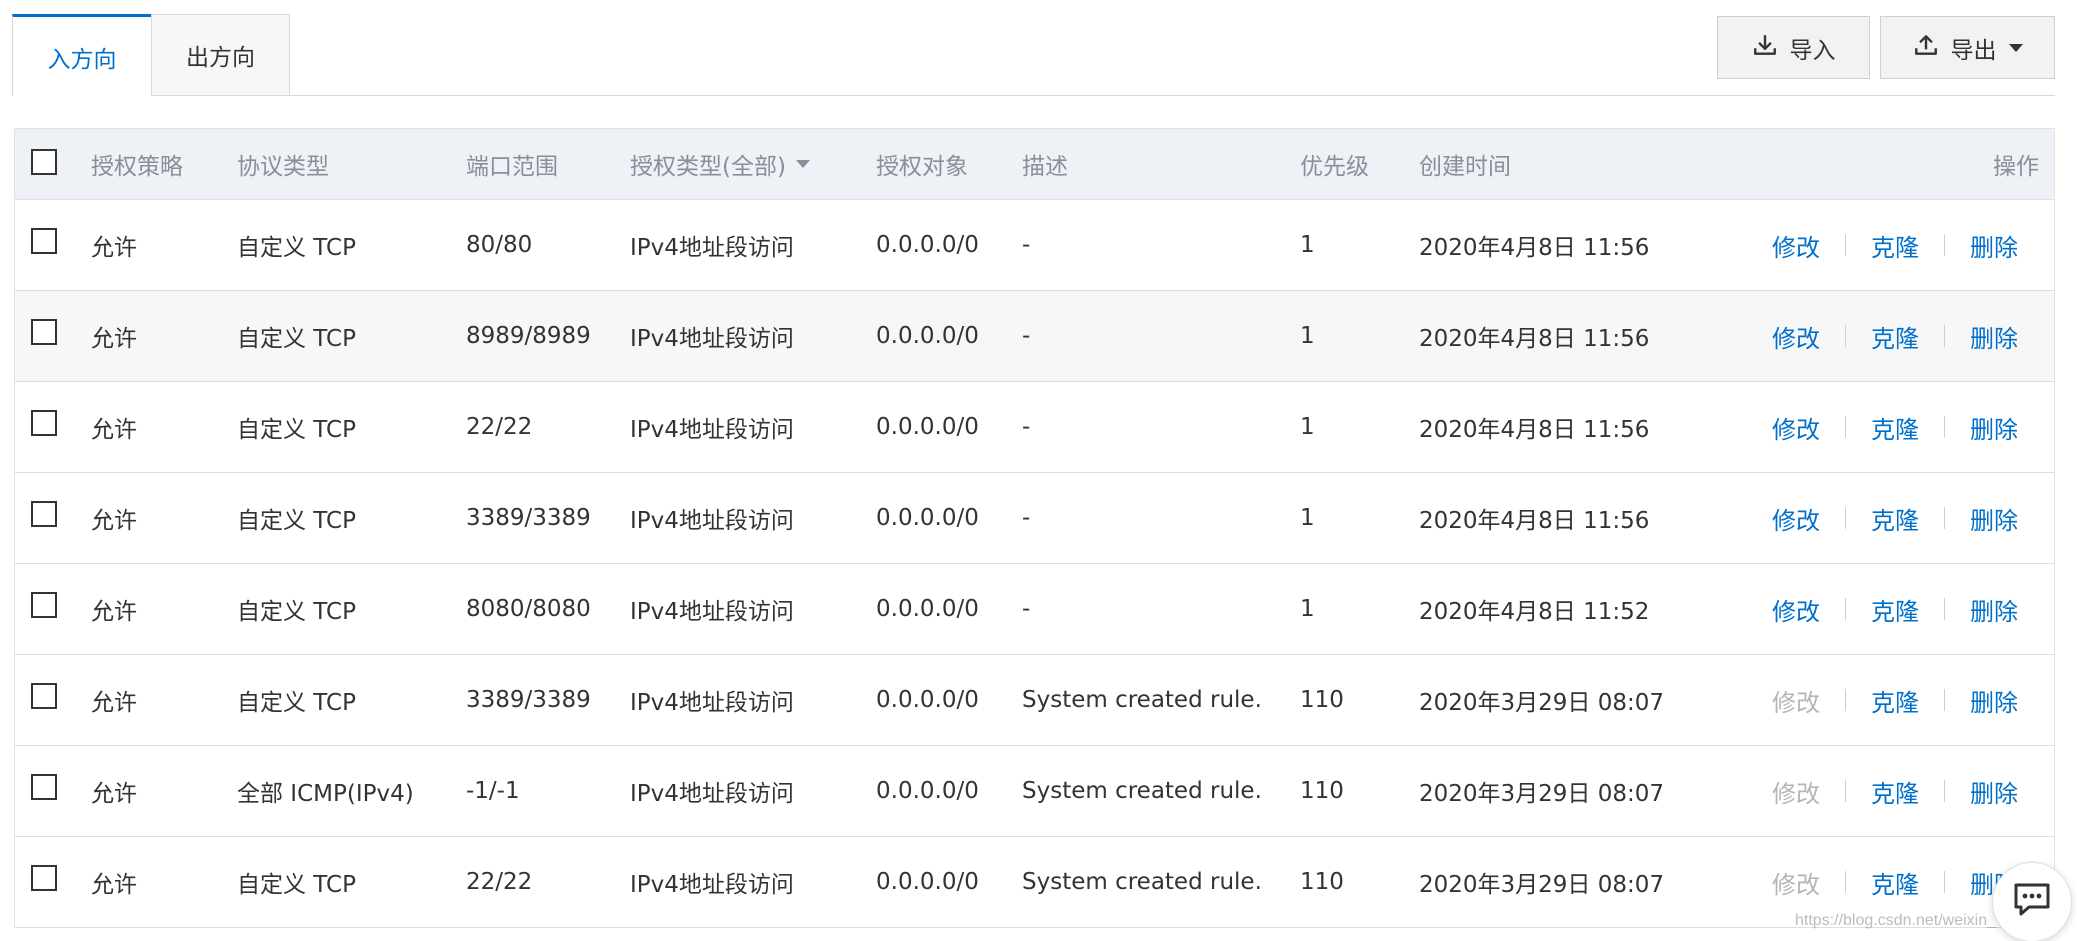 The width and height of the screenshot is (2077, 941). Describe the element at coordinates (220, 58) in the screenshot. I see `tab-outbound-label: 出方向` at that location.